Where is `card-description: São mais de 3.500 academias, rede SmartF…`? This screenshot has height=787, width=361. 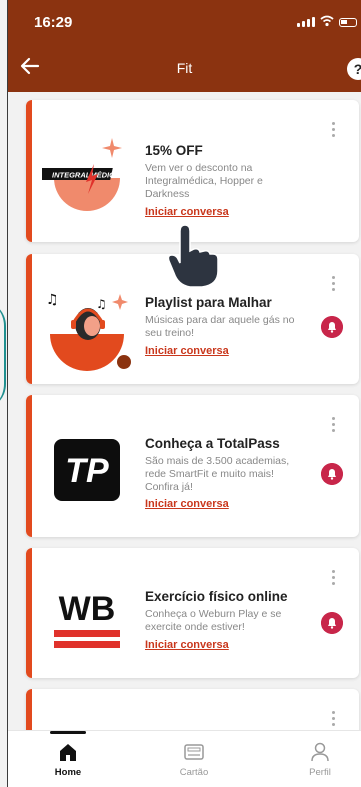 card-description: São mais de 3.500 academias, rede SmartF… is located at coordinates (217, 474).